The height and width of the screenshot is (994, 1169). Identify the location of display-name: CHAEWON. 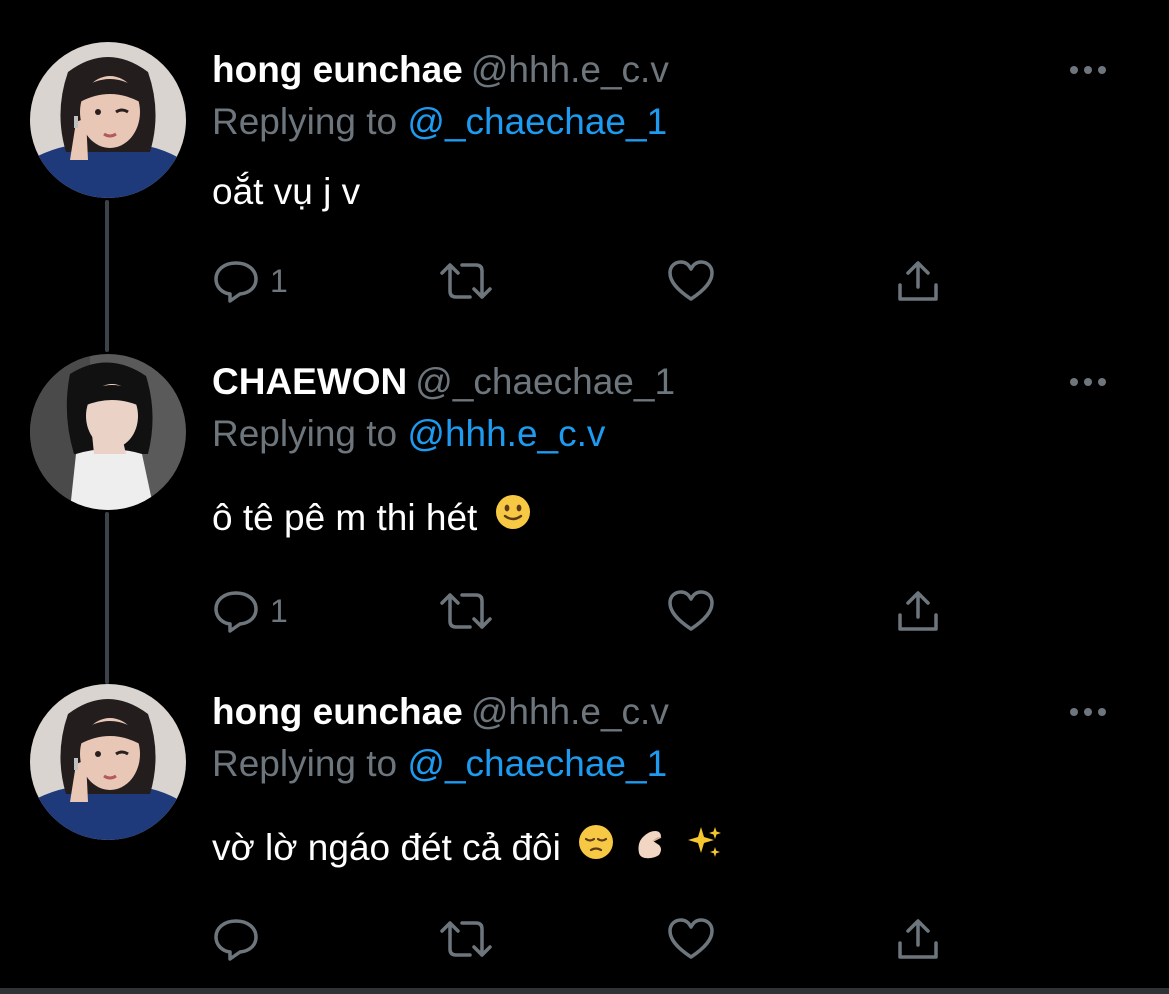
(309, 381).